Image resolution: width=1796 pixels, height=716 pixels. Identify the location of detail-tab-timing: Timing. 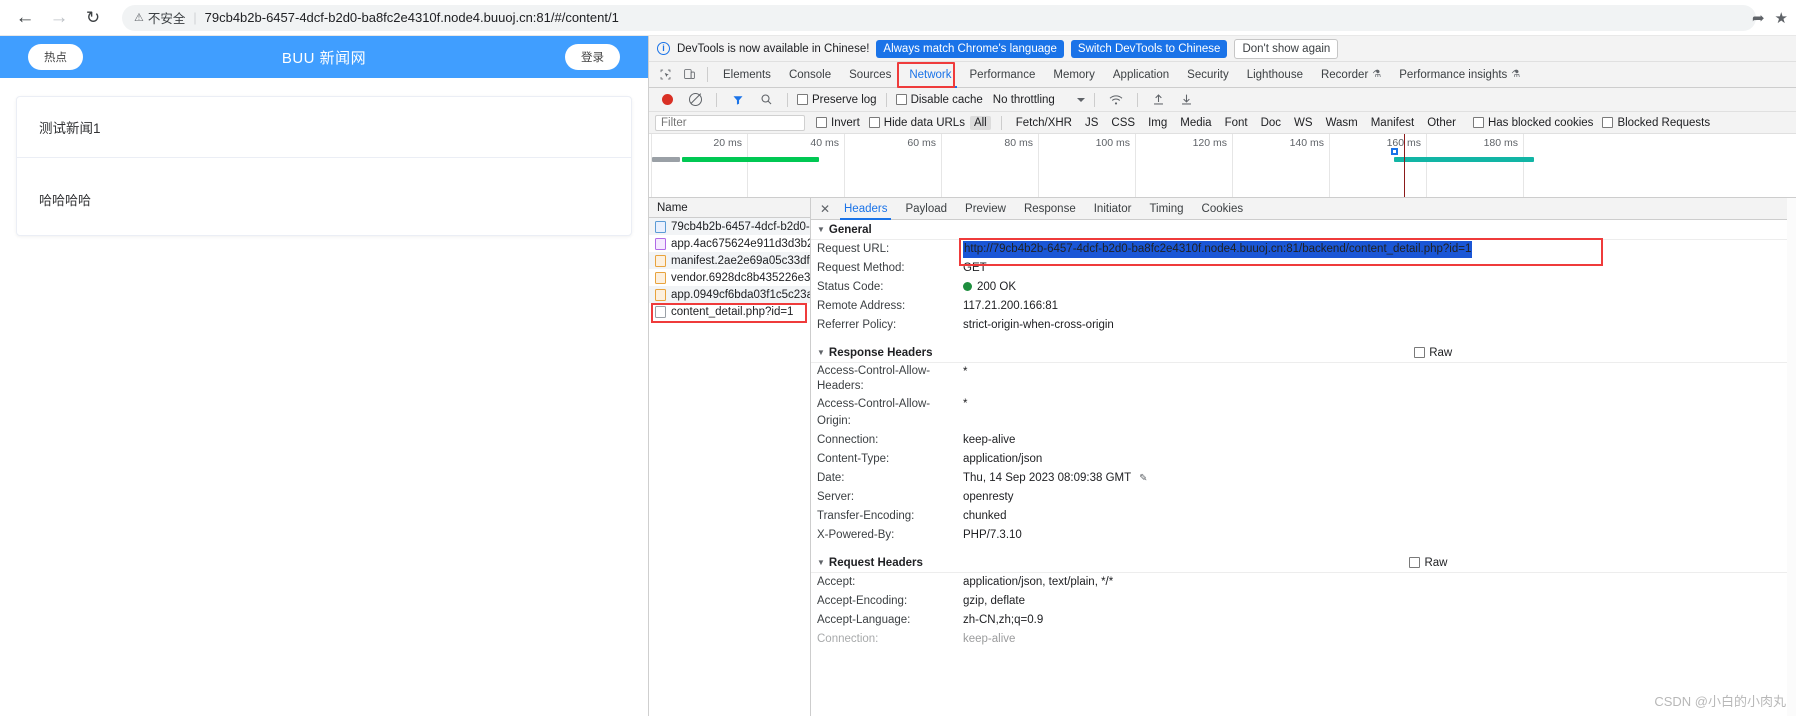
(1166, 209).